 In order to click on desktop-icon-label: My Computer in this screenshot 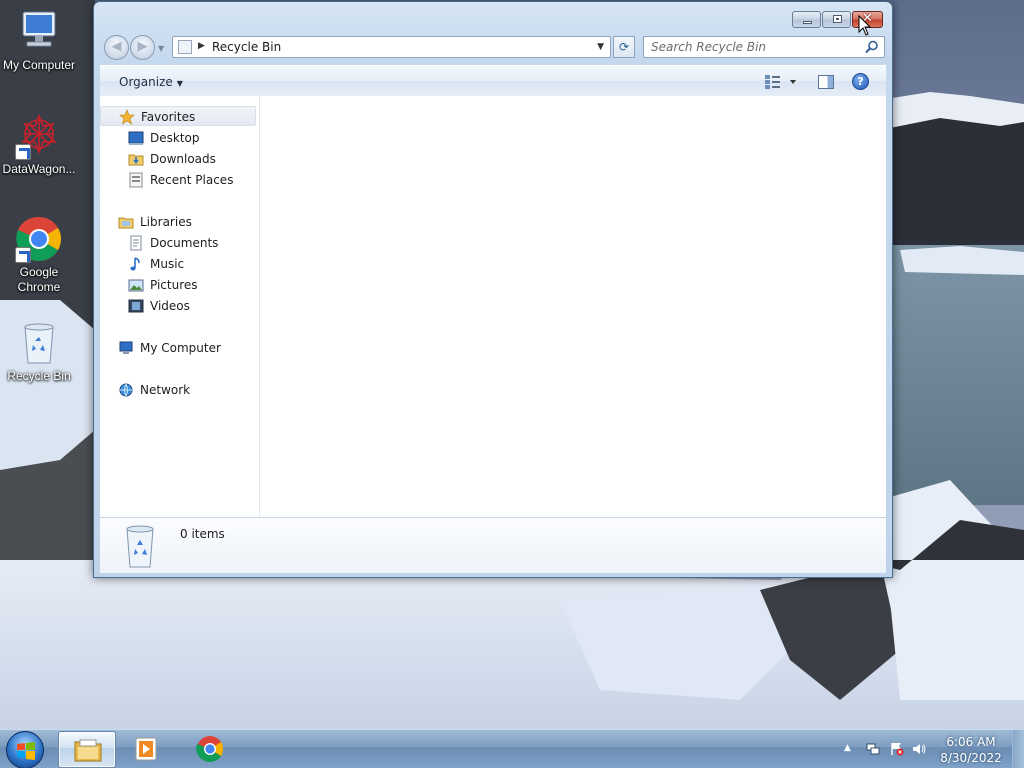, I will do `click(39, 65)`.